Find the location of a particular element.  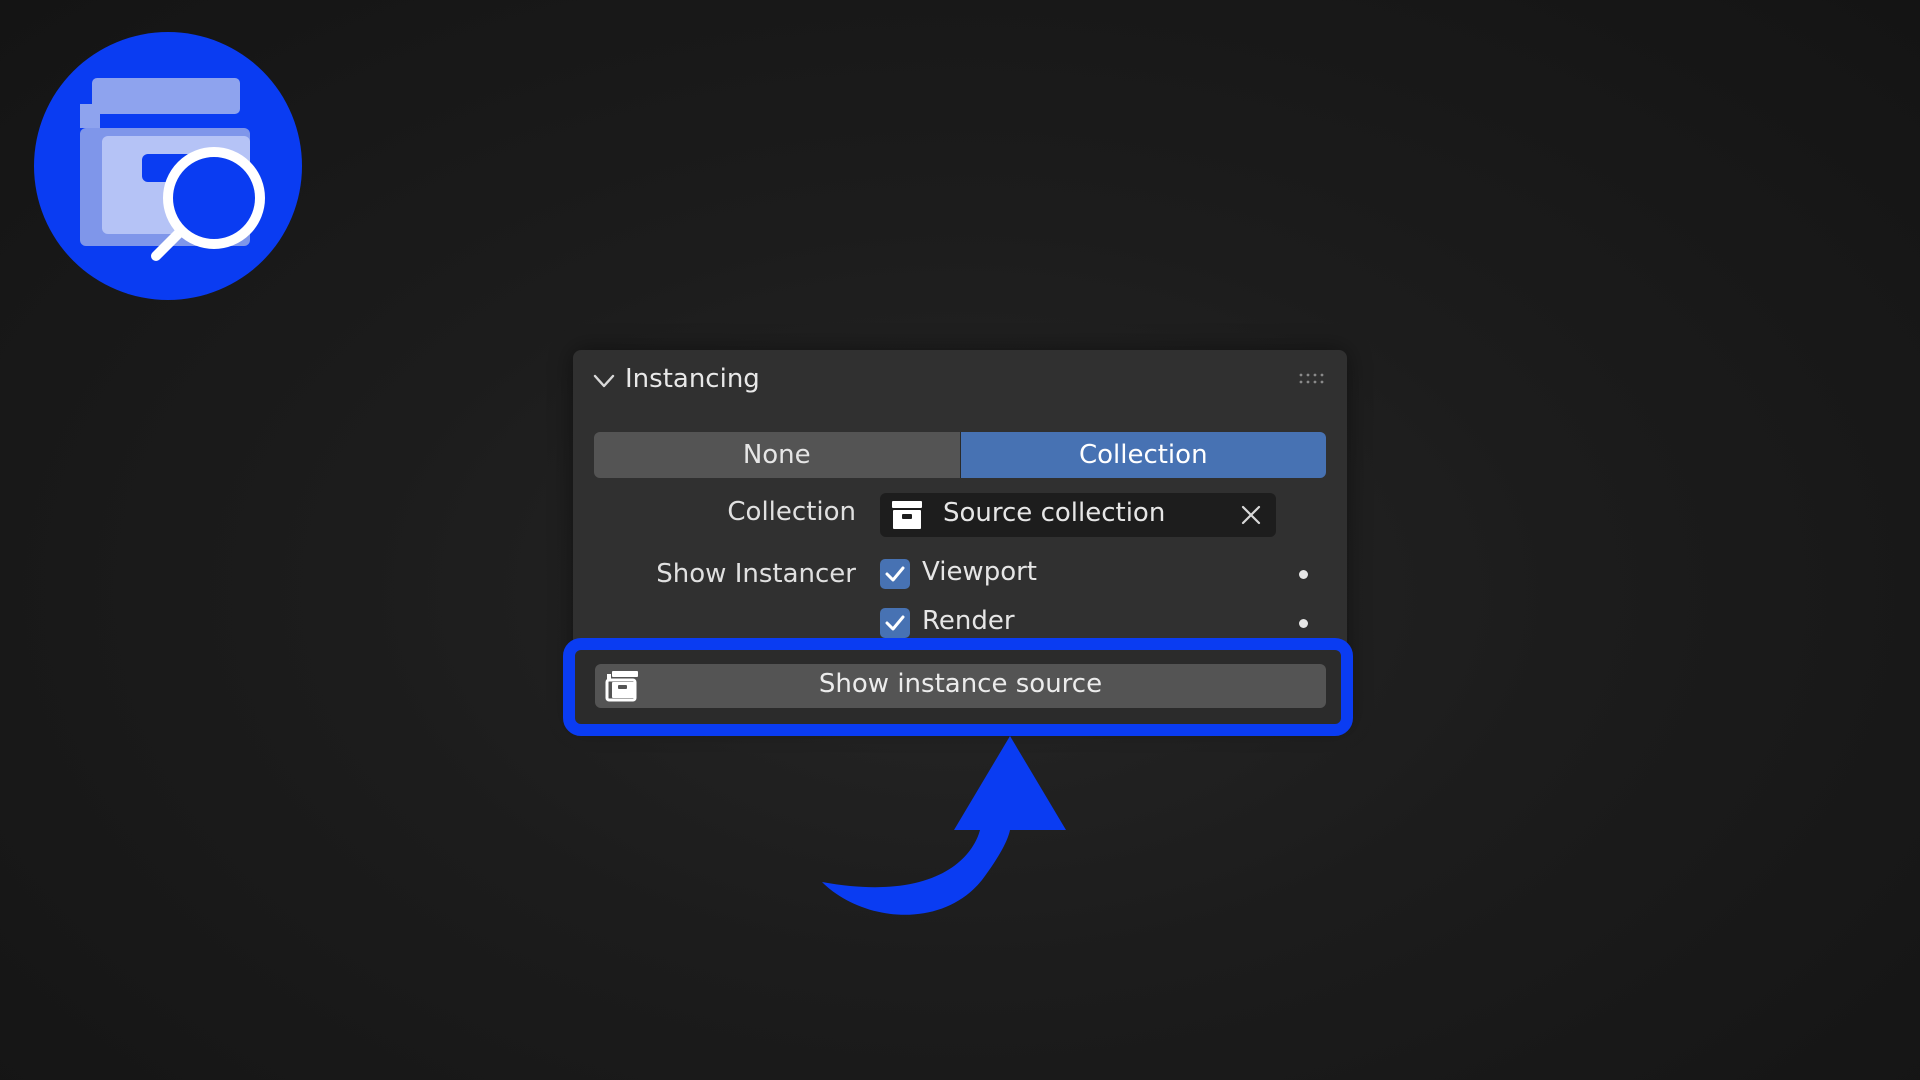

render-label: Render is located at coordinates (968, 621).